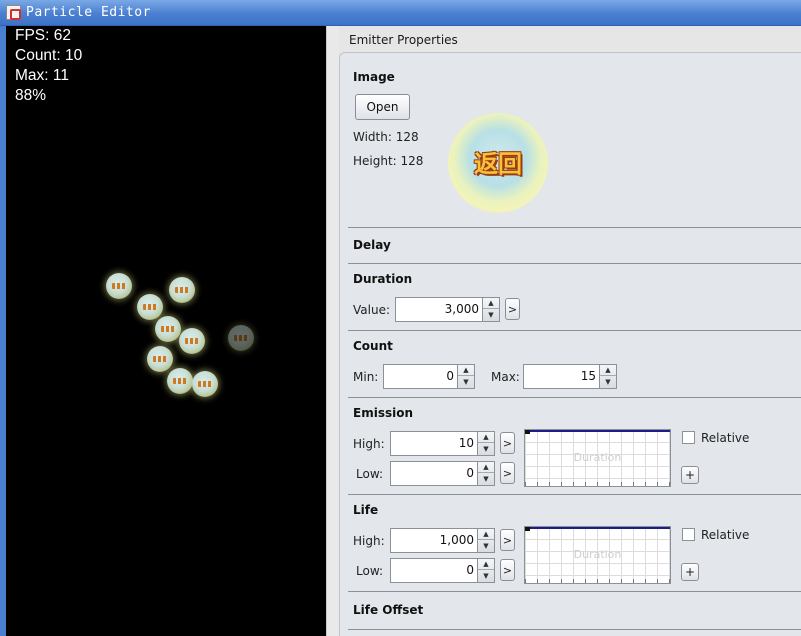  Describe the element at coordinates (507, 540) in the screenshot. I see `life-high-expand-button: >` at that location.